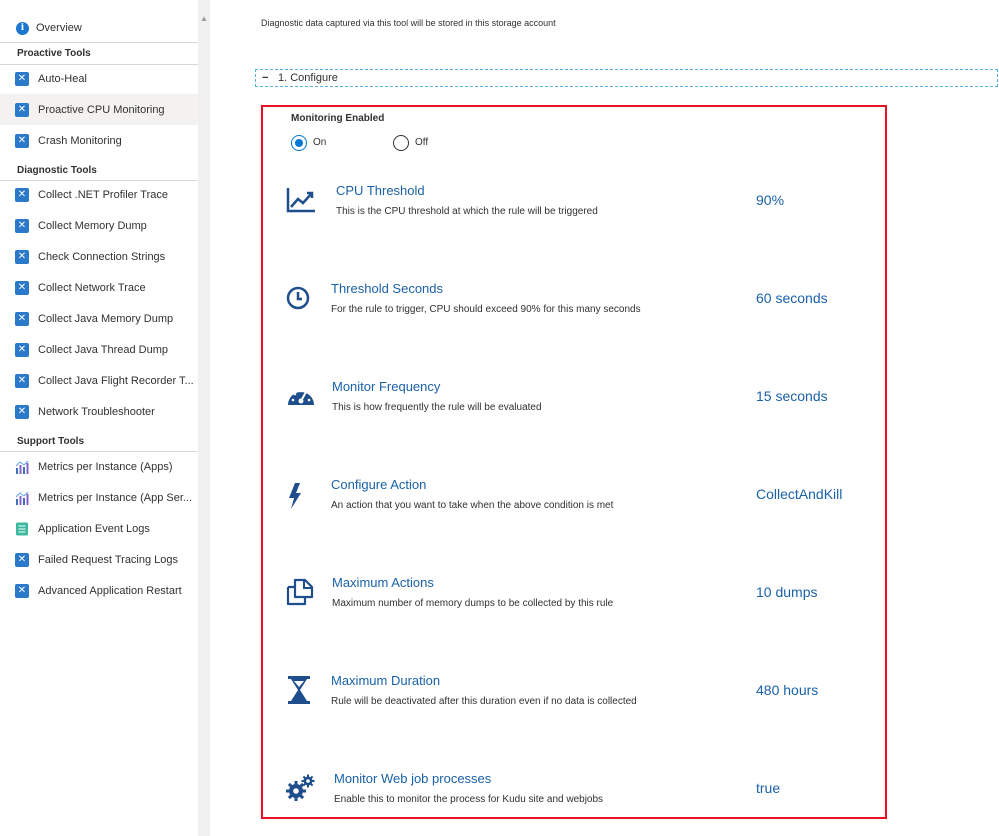  I want to click on sidebar-item-collect-java-memory-dump: ✕ Collect Java Memory Dump, so click(99, 318).